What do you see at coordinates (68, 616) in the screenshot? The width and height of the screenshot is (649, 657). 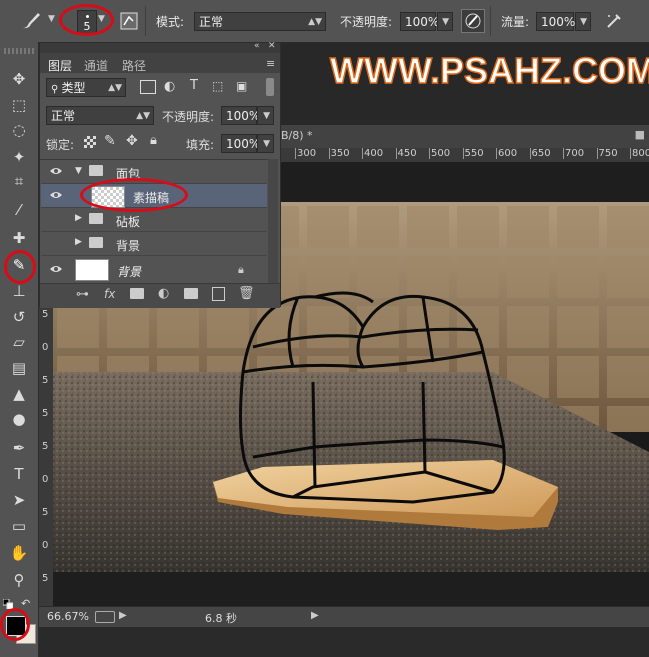 I see `zoom-level: 66.67%` at bounding box center [68, 616].